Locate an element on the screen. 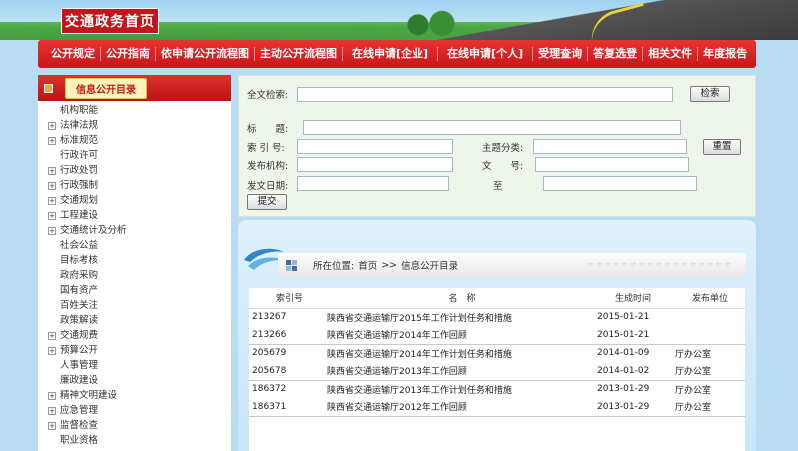 Image resolution: width=798 pixels, height=451 pixels. fulltext-search-input is located at coordinates (485, 94).